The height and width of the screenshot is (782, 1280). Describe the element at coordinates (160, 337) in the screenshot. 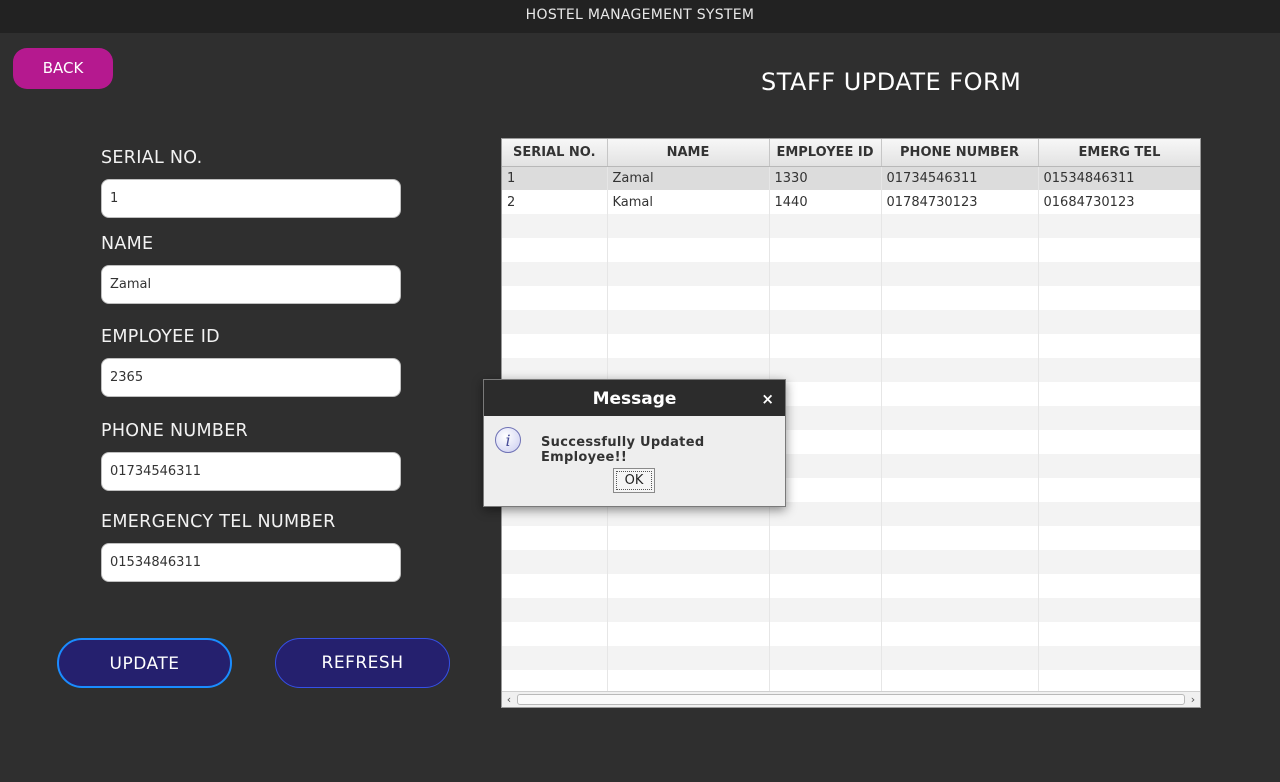

I see `employee-id-label: EMPLOYEE ID` at that location.